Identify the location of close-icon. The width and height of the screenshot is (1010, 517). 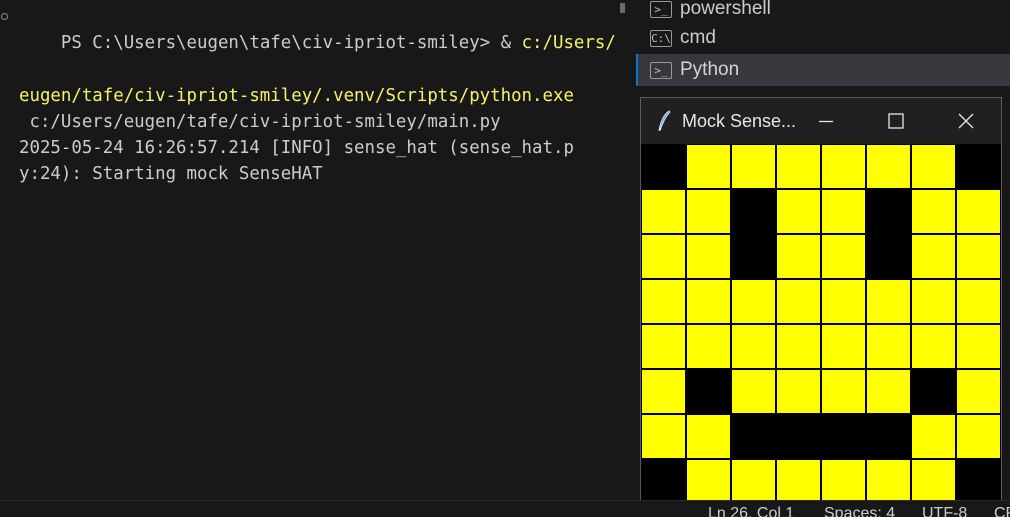
(966, 121).